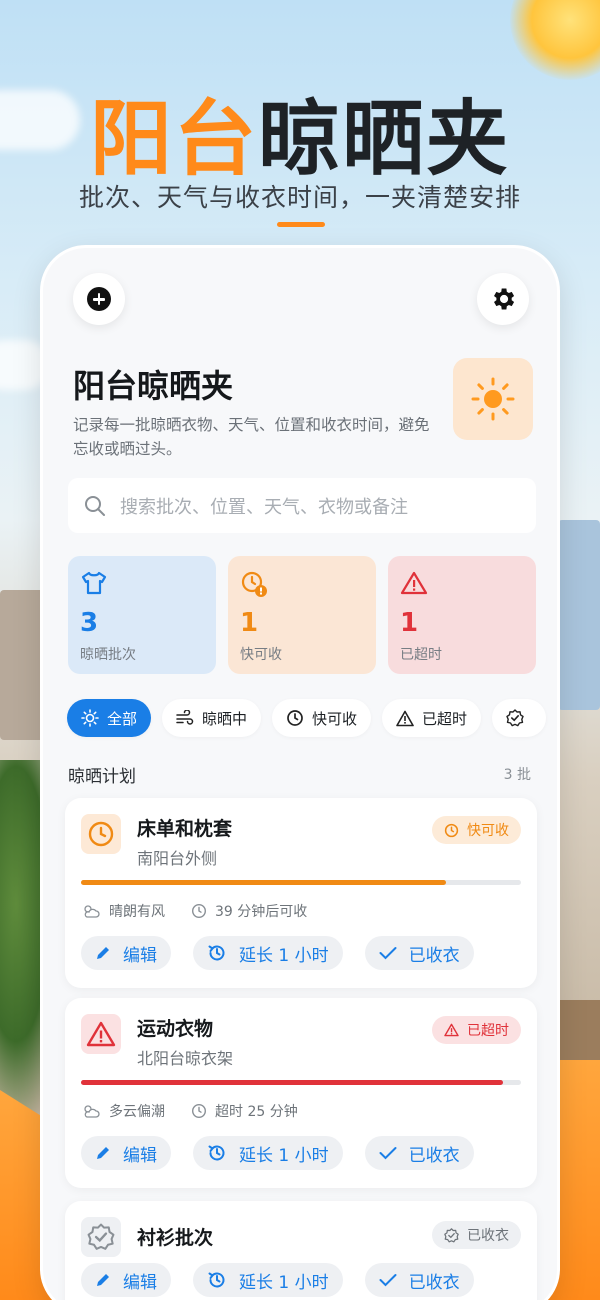 The image size is (600, 1300). I want to click on hero-title-accent: 阳台, so click(173, 139).